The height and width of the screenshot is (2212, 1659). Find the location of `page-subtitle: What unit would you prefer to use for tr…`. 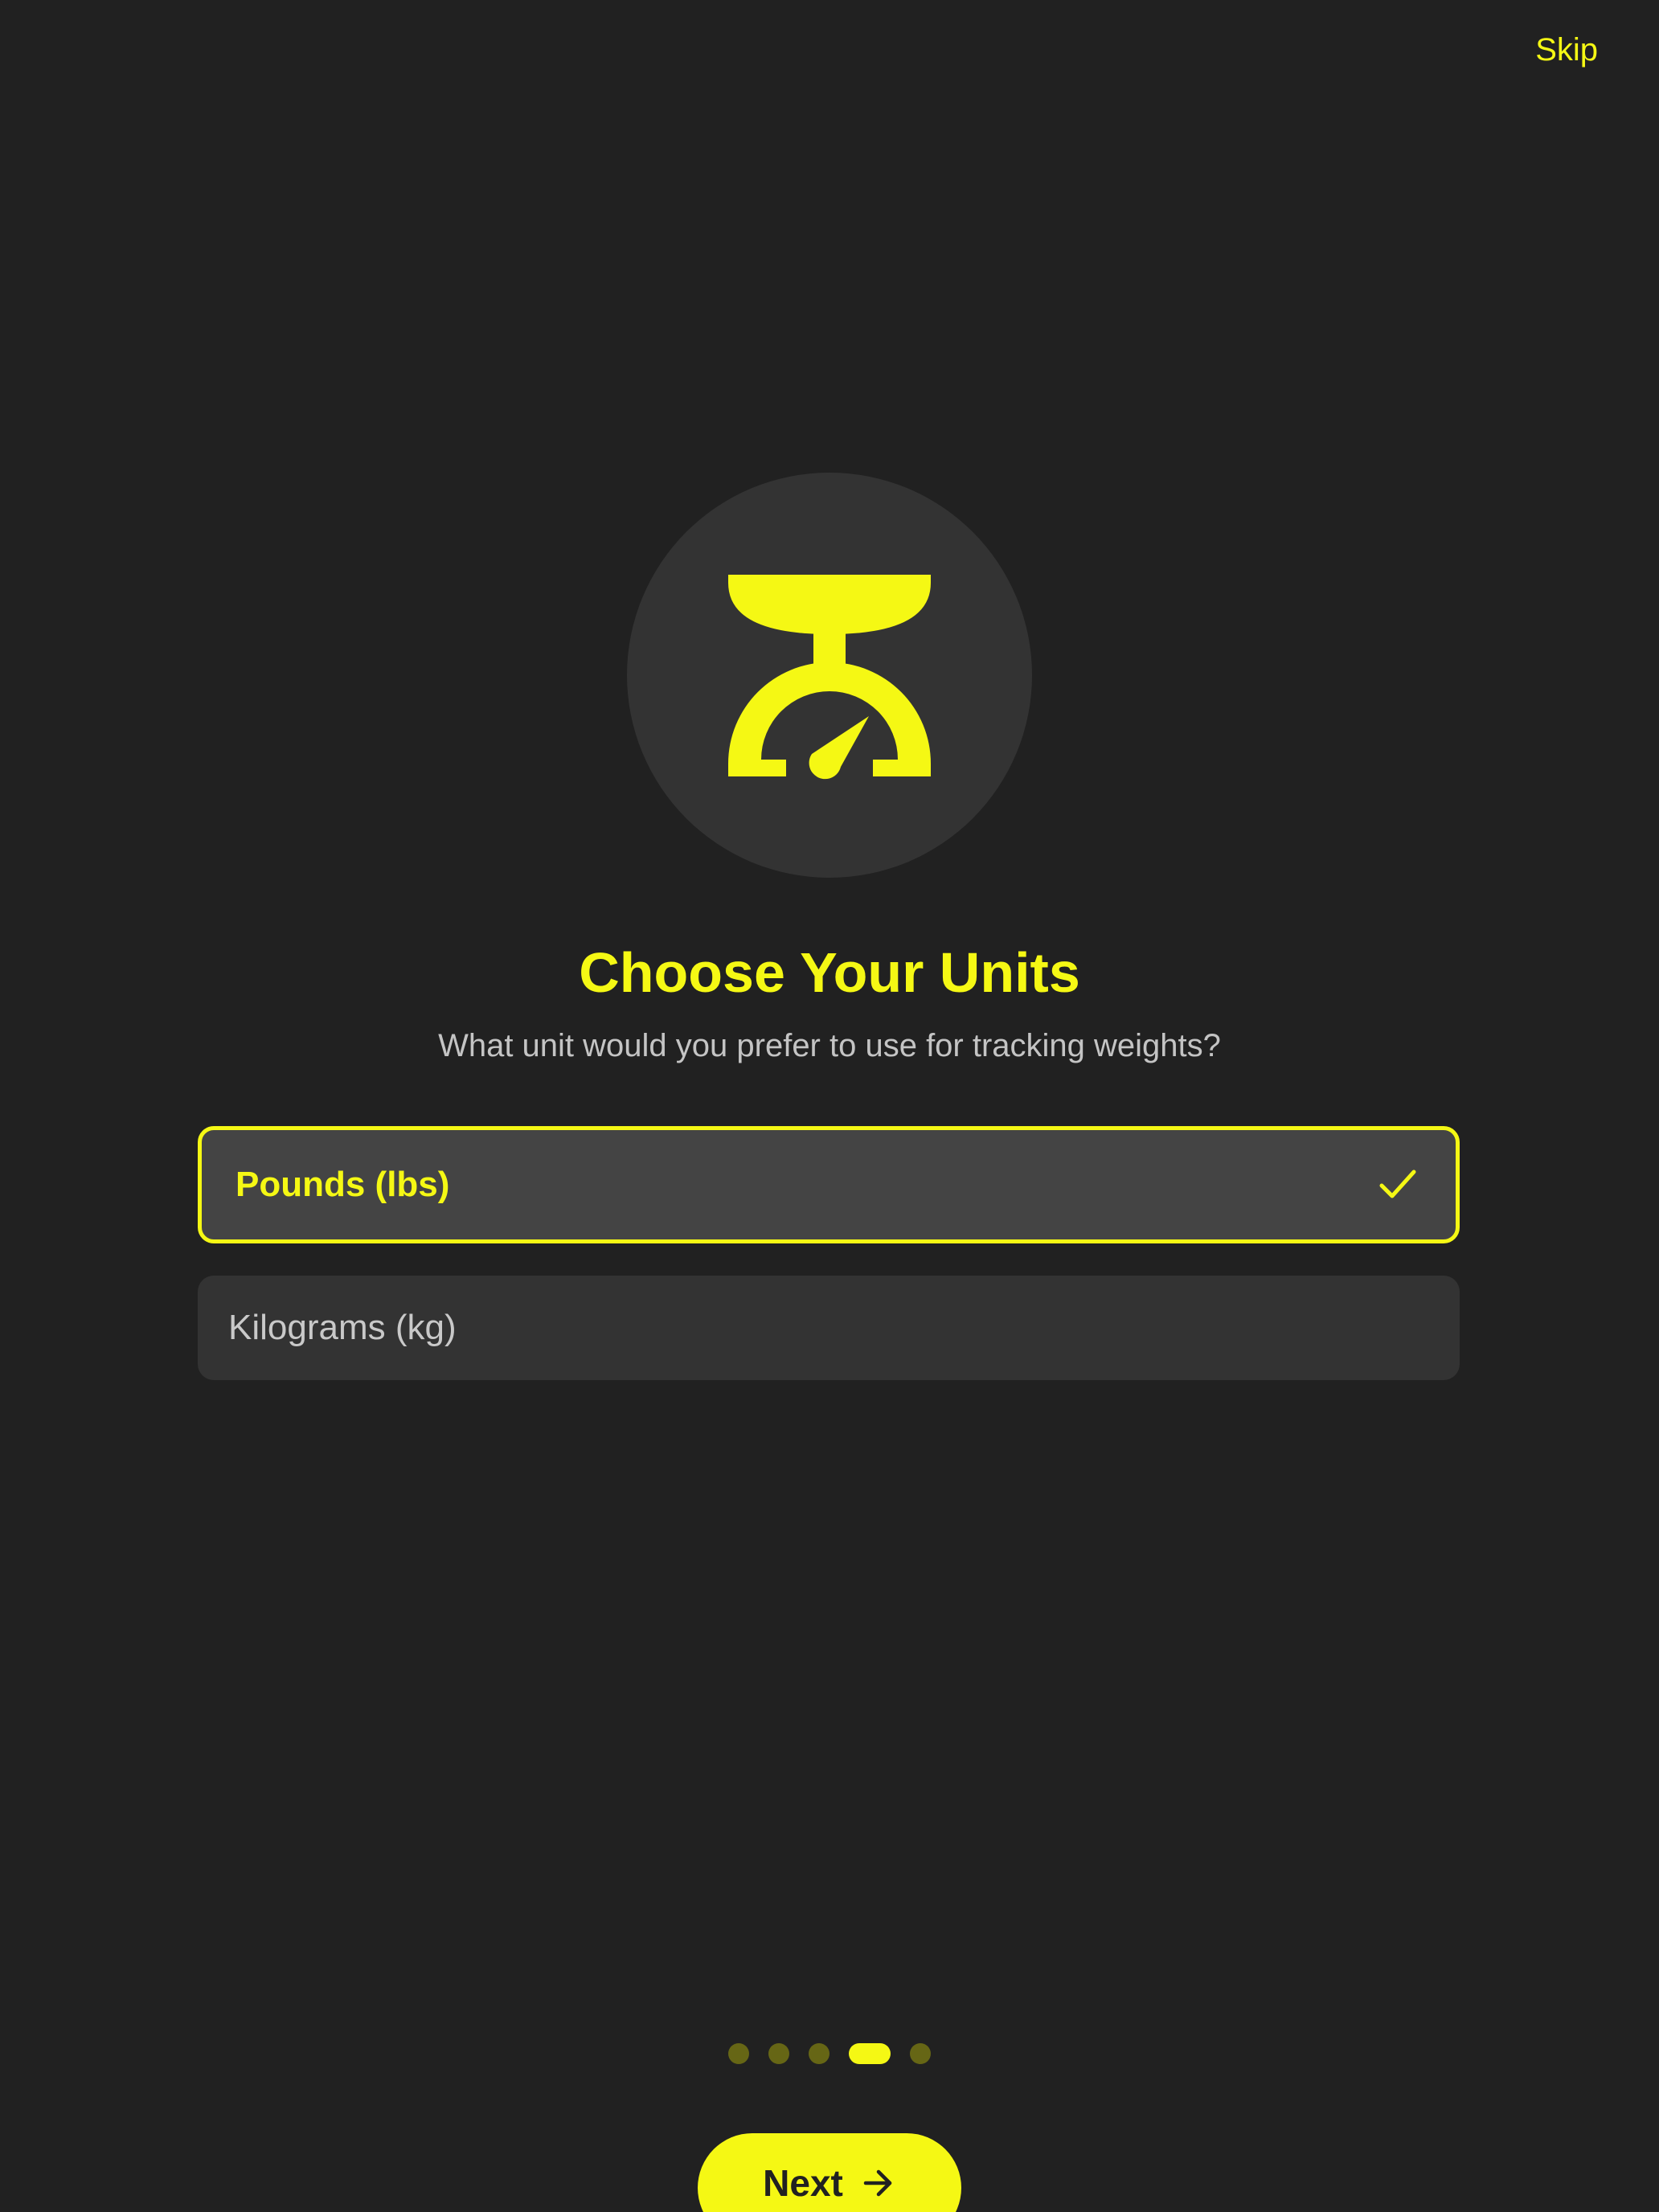

page-subtitle: What unit would you prefer to use for tr… is located at coordinates (829, 1045).